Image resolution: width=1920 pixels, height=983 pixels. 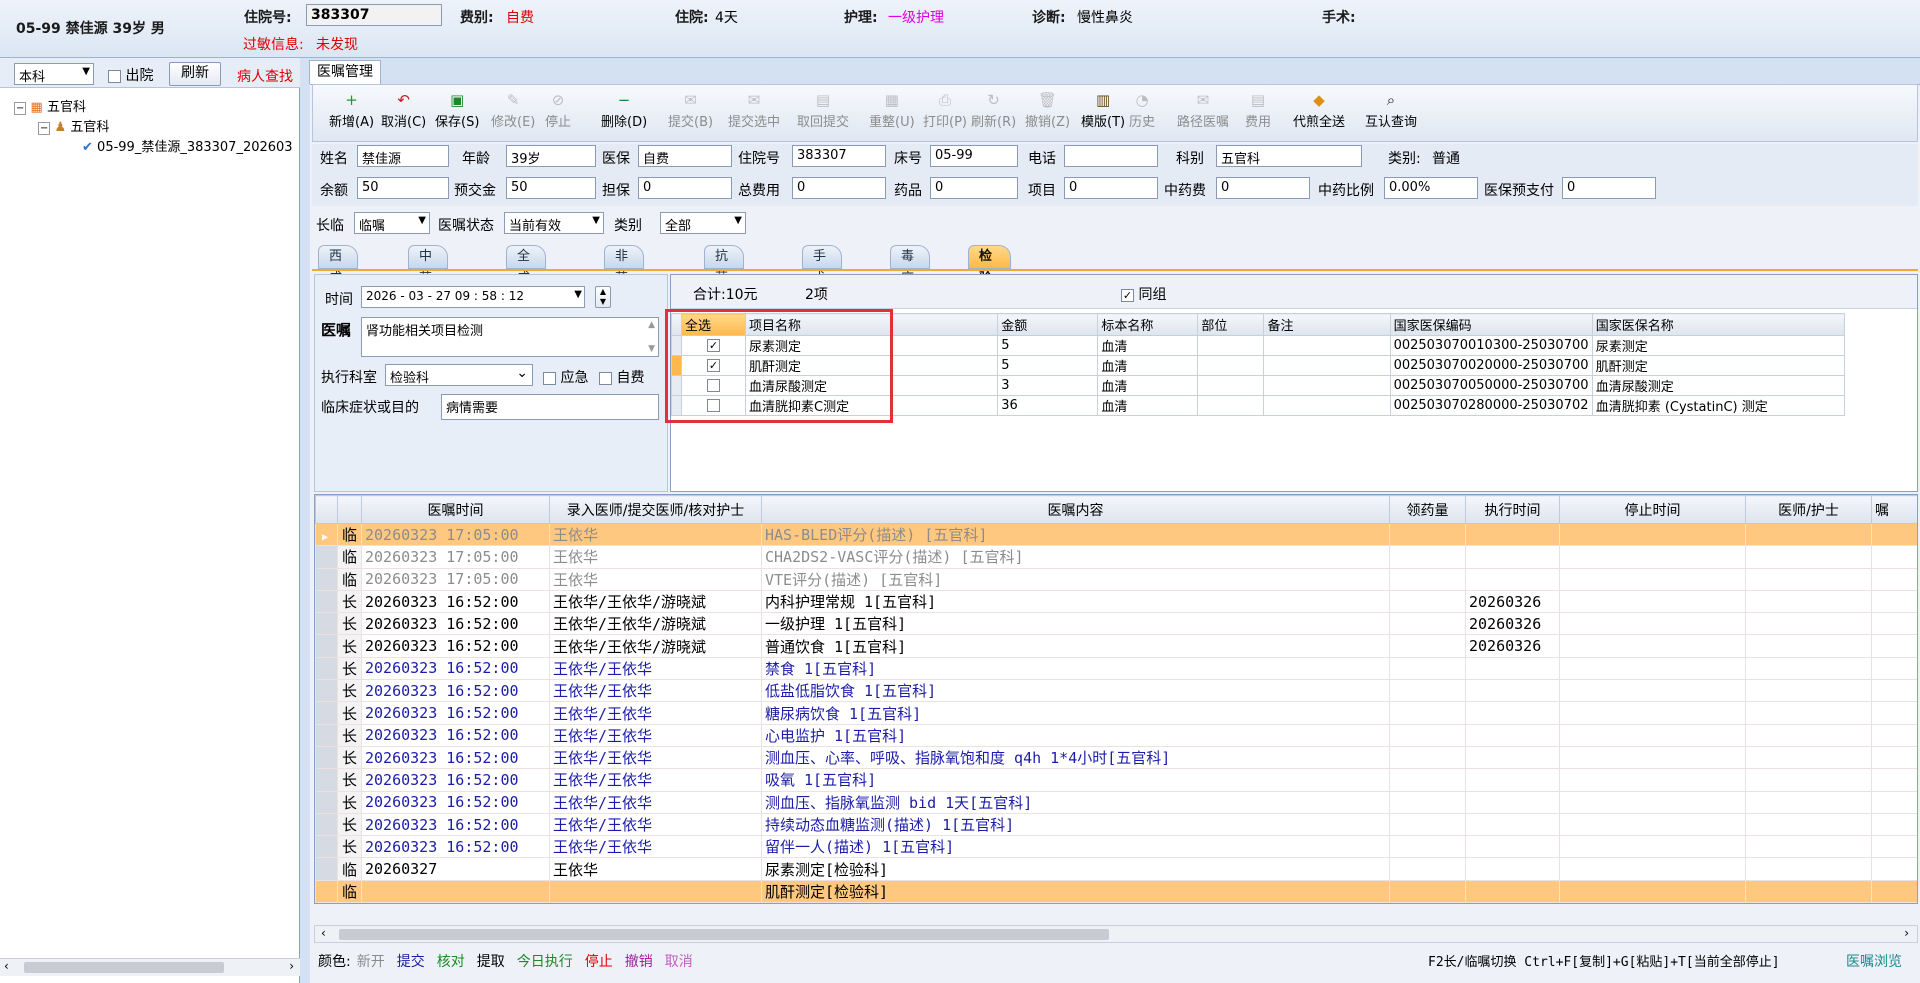 I want to click on purpose-field: 病情需要, so click(x=550, y=407).